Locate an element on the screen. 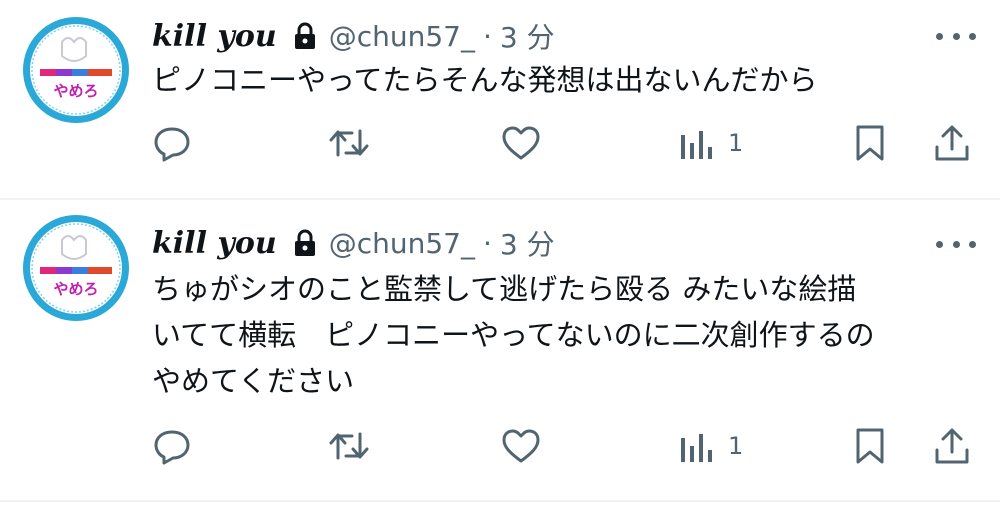 The height and width of the screenshot is (506, 1000). tweet-text-line: やめてください is located at coordinates (253, 381).